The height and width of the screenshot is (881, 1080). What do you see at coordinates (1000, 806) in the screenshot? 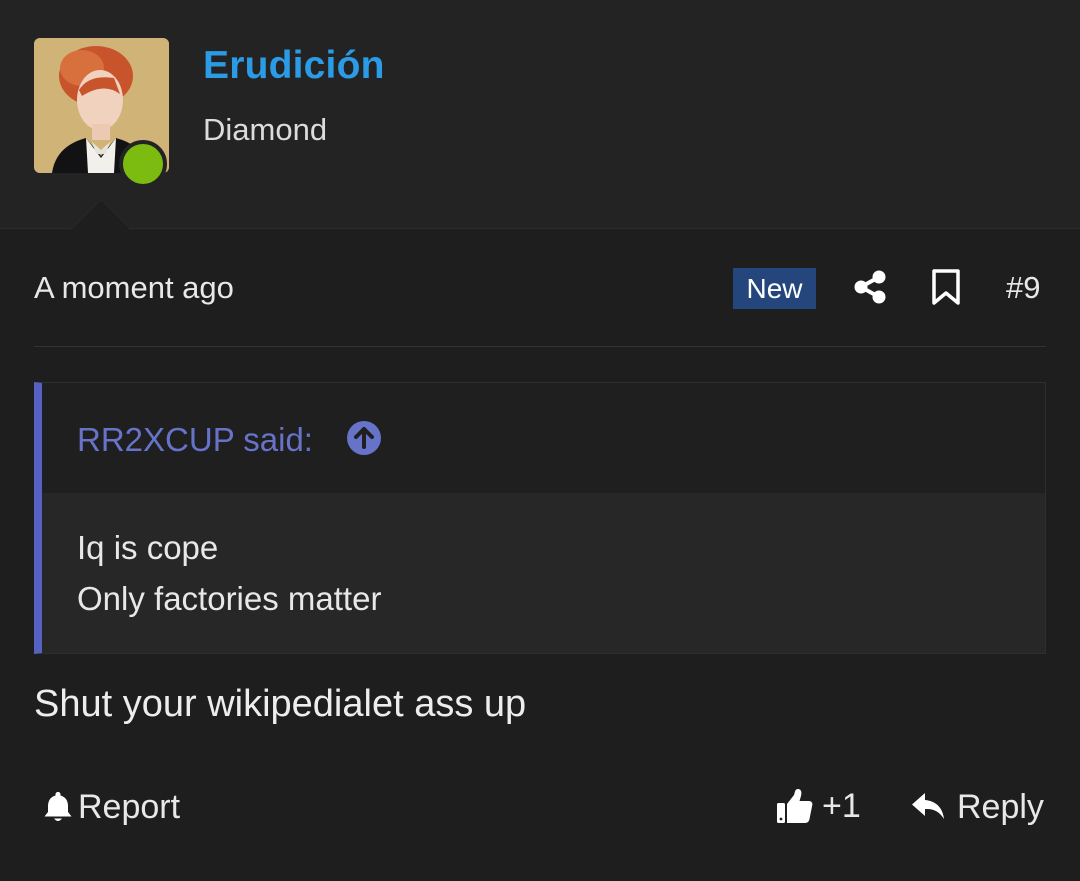
I see `reply-label: Reply` at bounding box center [1000, 806].